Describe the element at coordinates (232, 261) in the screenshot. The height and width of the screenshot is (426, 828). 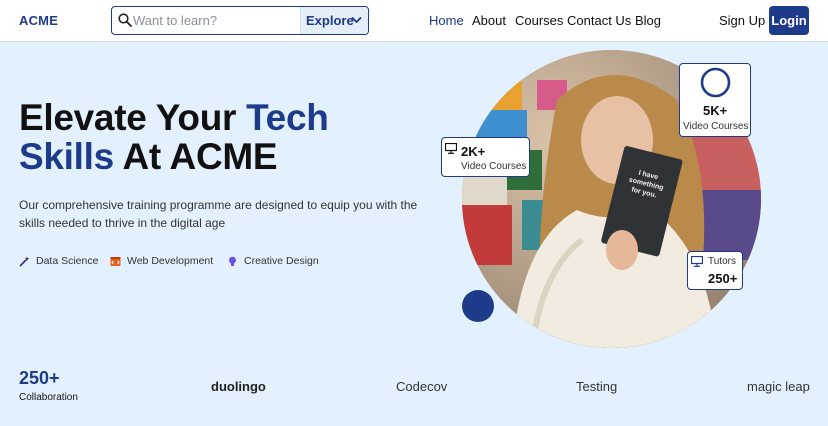
I see `lightbulb-icon` at that location.